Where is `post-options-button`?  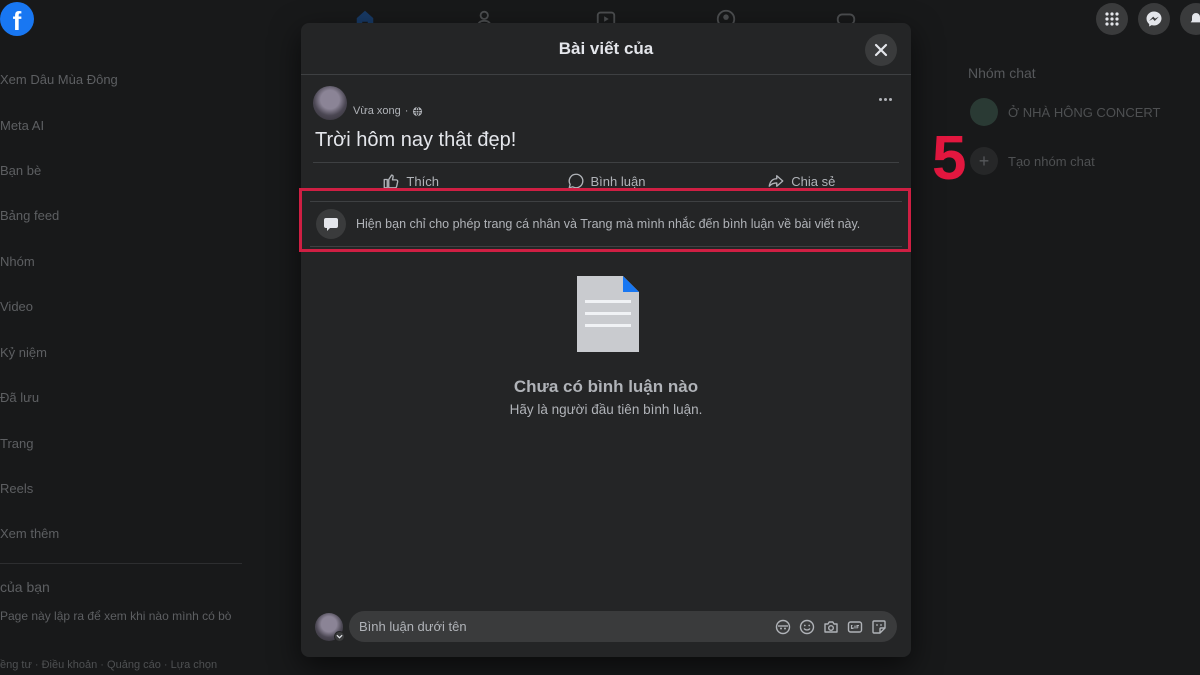 post-options-button is located at coordinates (885, 99).